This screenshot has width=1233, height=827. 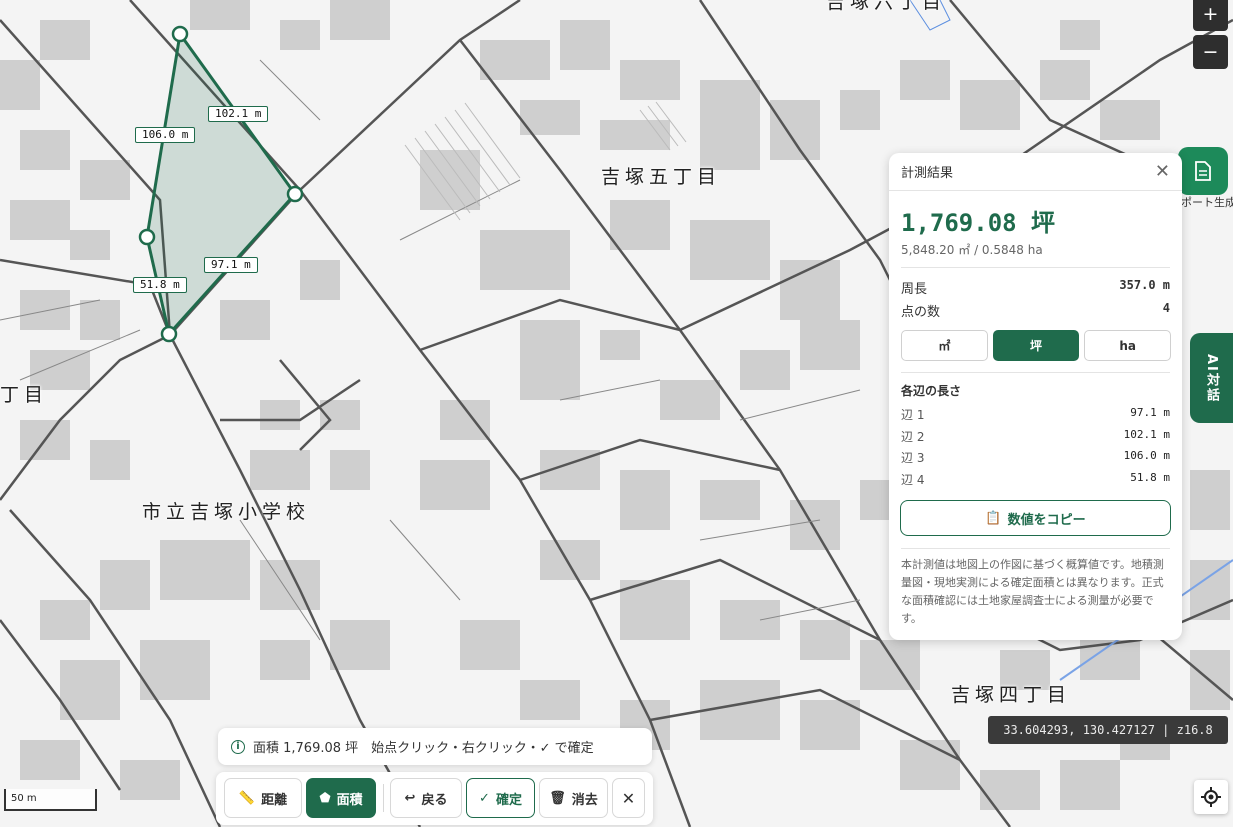 I want to click on undo-icon: ↩, so click(x=410, y=798).